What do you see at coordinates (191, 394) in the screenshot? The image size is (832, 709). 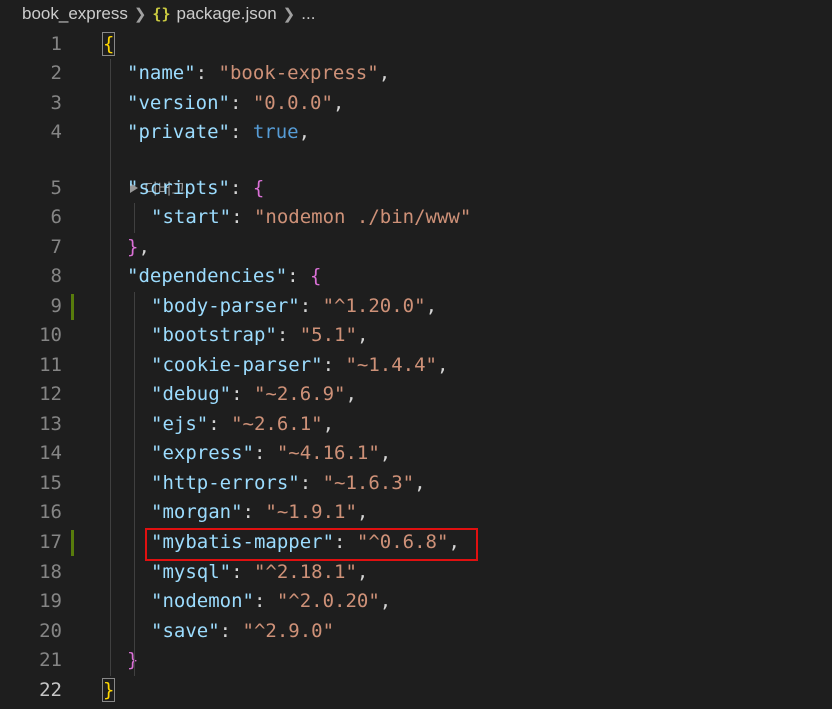 I see `code-token: "debug"` at bounding box center [191, 394].